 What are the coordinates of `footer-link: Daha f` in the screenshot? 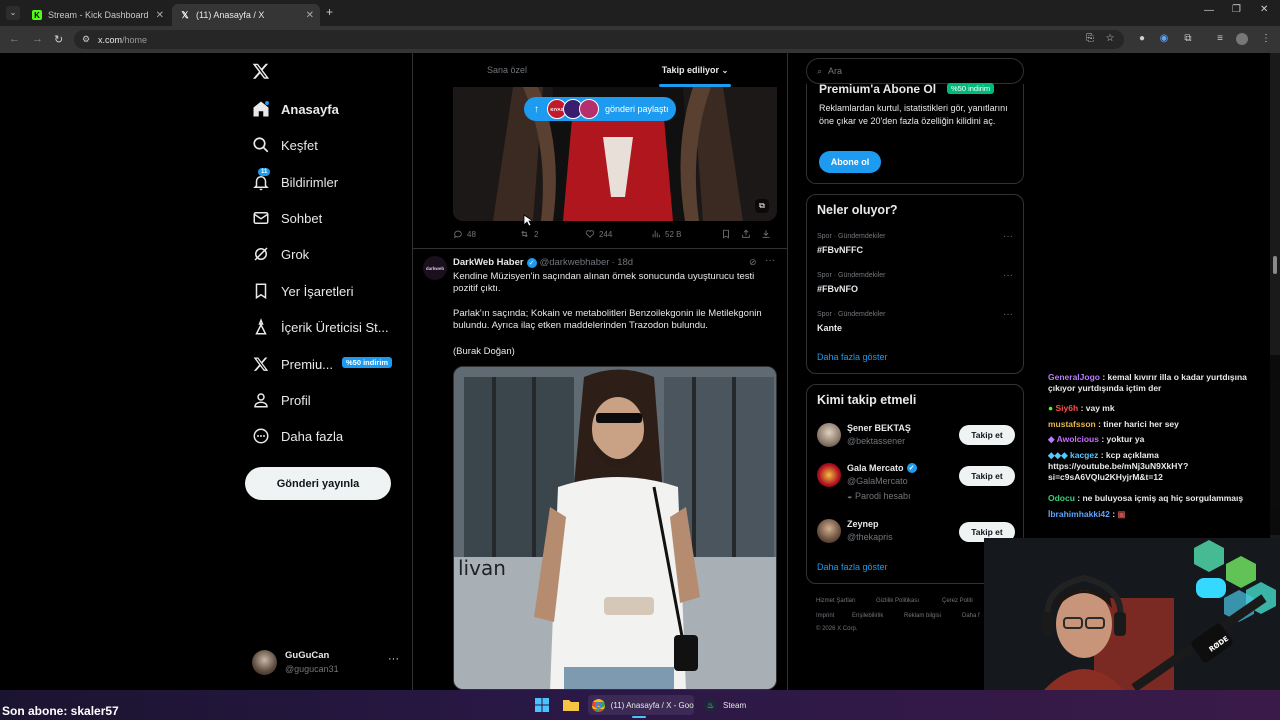 It's located at (971, 616).